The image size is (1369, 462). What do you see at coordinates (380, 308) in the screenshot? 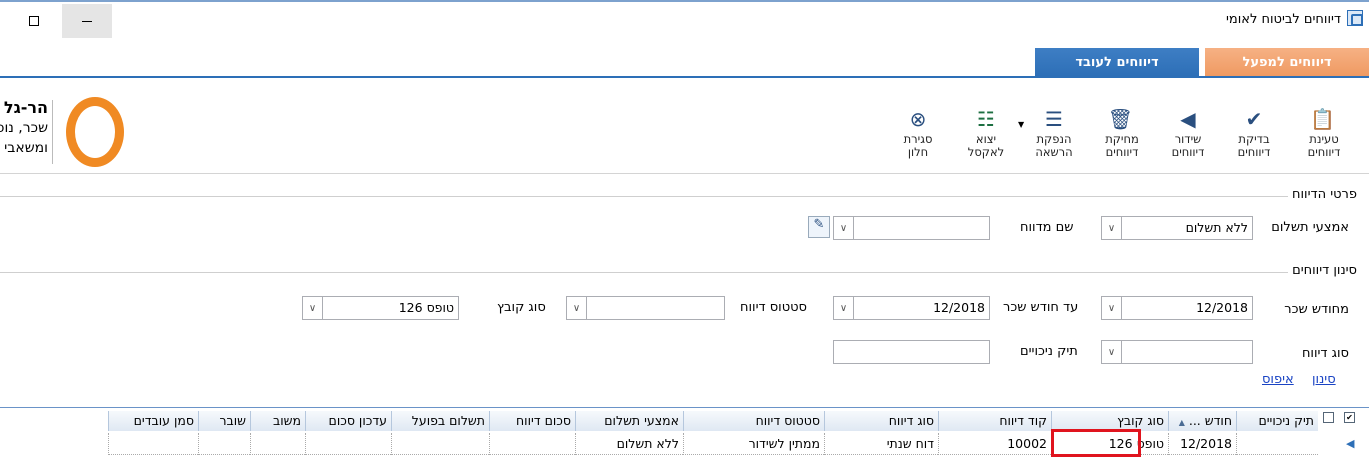
I see `file-type-select: ∨ טופס 126` at bounding box center [380, 308].